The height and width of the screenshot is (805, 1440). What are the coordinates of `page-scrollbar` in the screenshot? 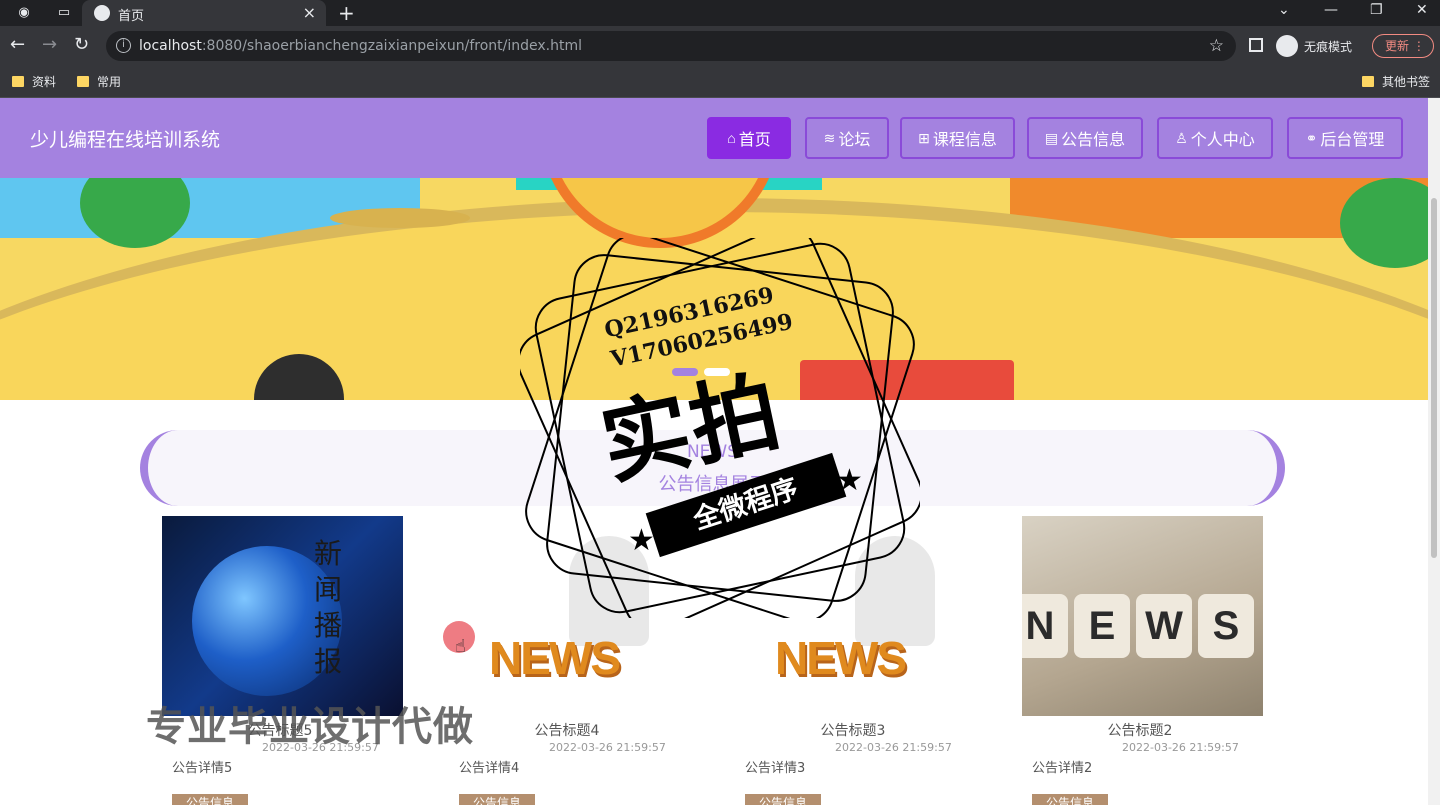 It's located at (1434, 451).